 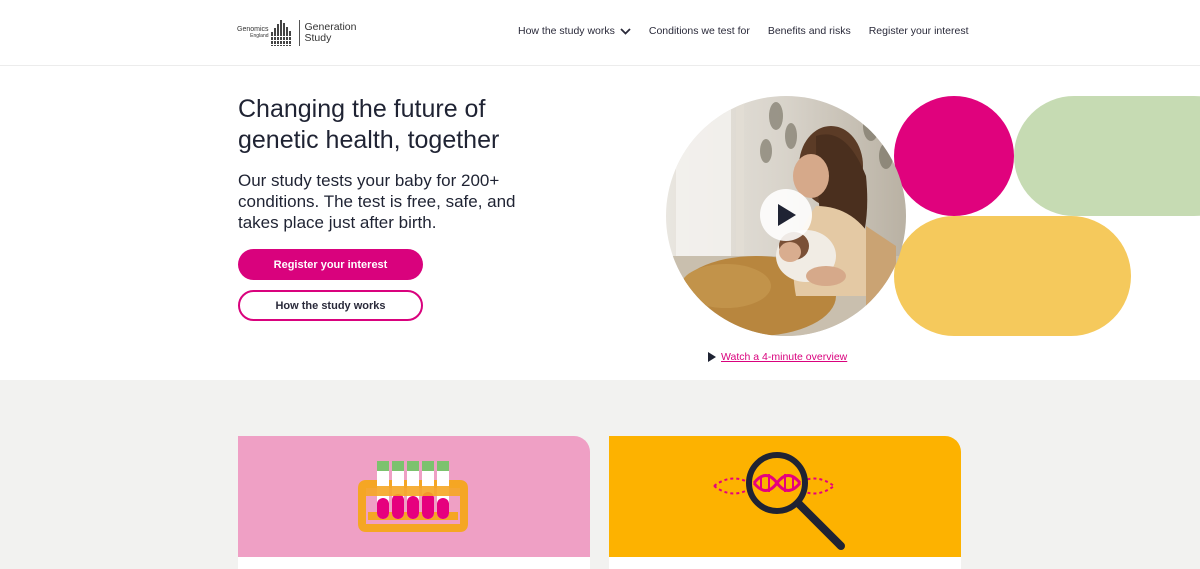 What do you see at coordinates (296, 33) in the screenshot?
I see `site-logo: Genomics England Generation Study` at bounding box center [296, 33].